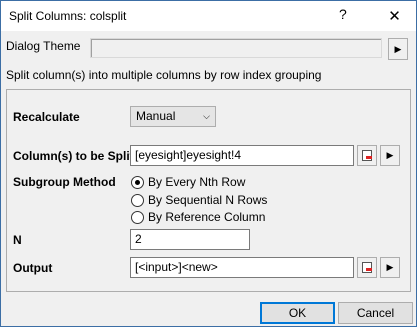 The height and width of the screenshot is (327, 417). I want to click on ok-button: OK, so click(297, 313).